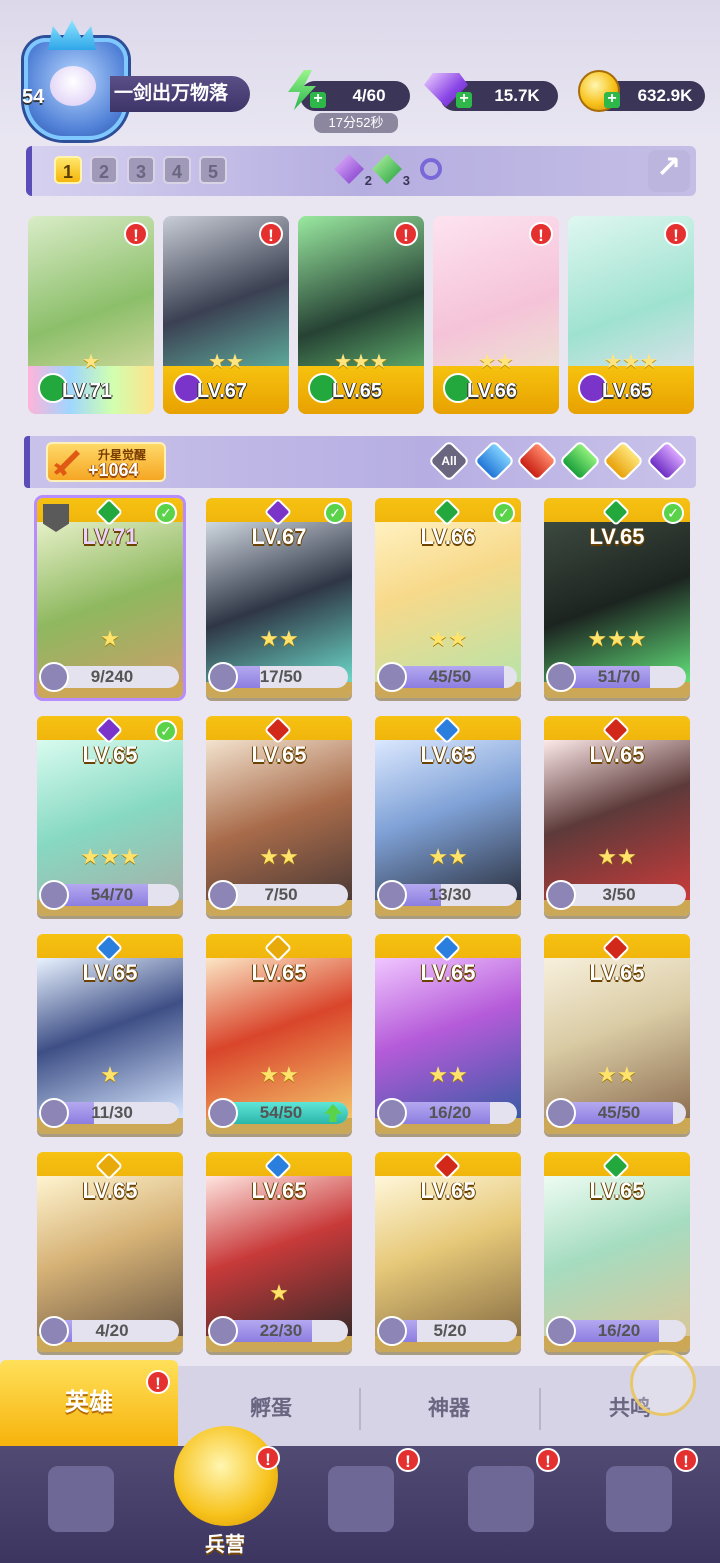 This screenshot has width=720, height=1563. I want to click on hero-card: LV.65 ★ 22/30, so click(279, 1252).